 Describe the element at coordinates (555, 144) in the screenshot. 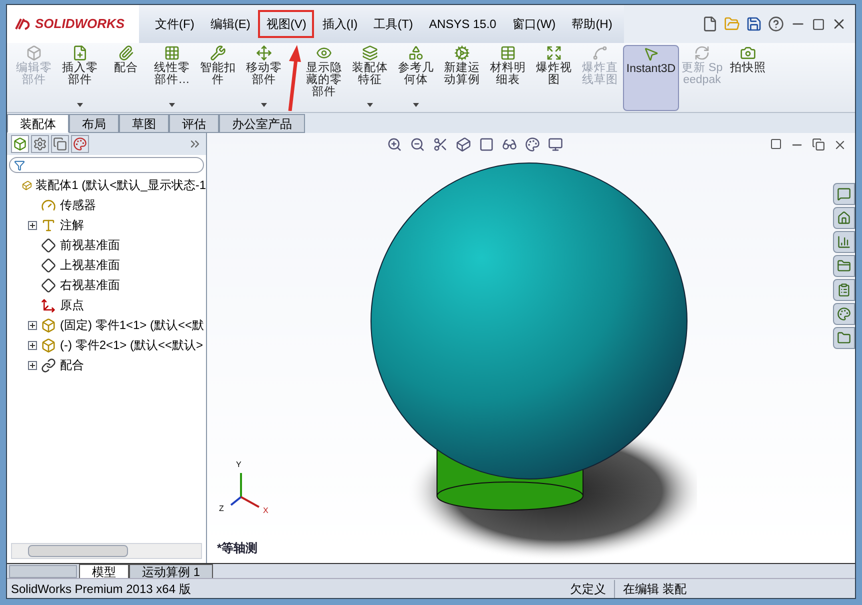

I see `monitor-icon` at that location.